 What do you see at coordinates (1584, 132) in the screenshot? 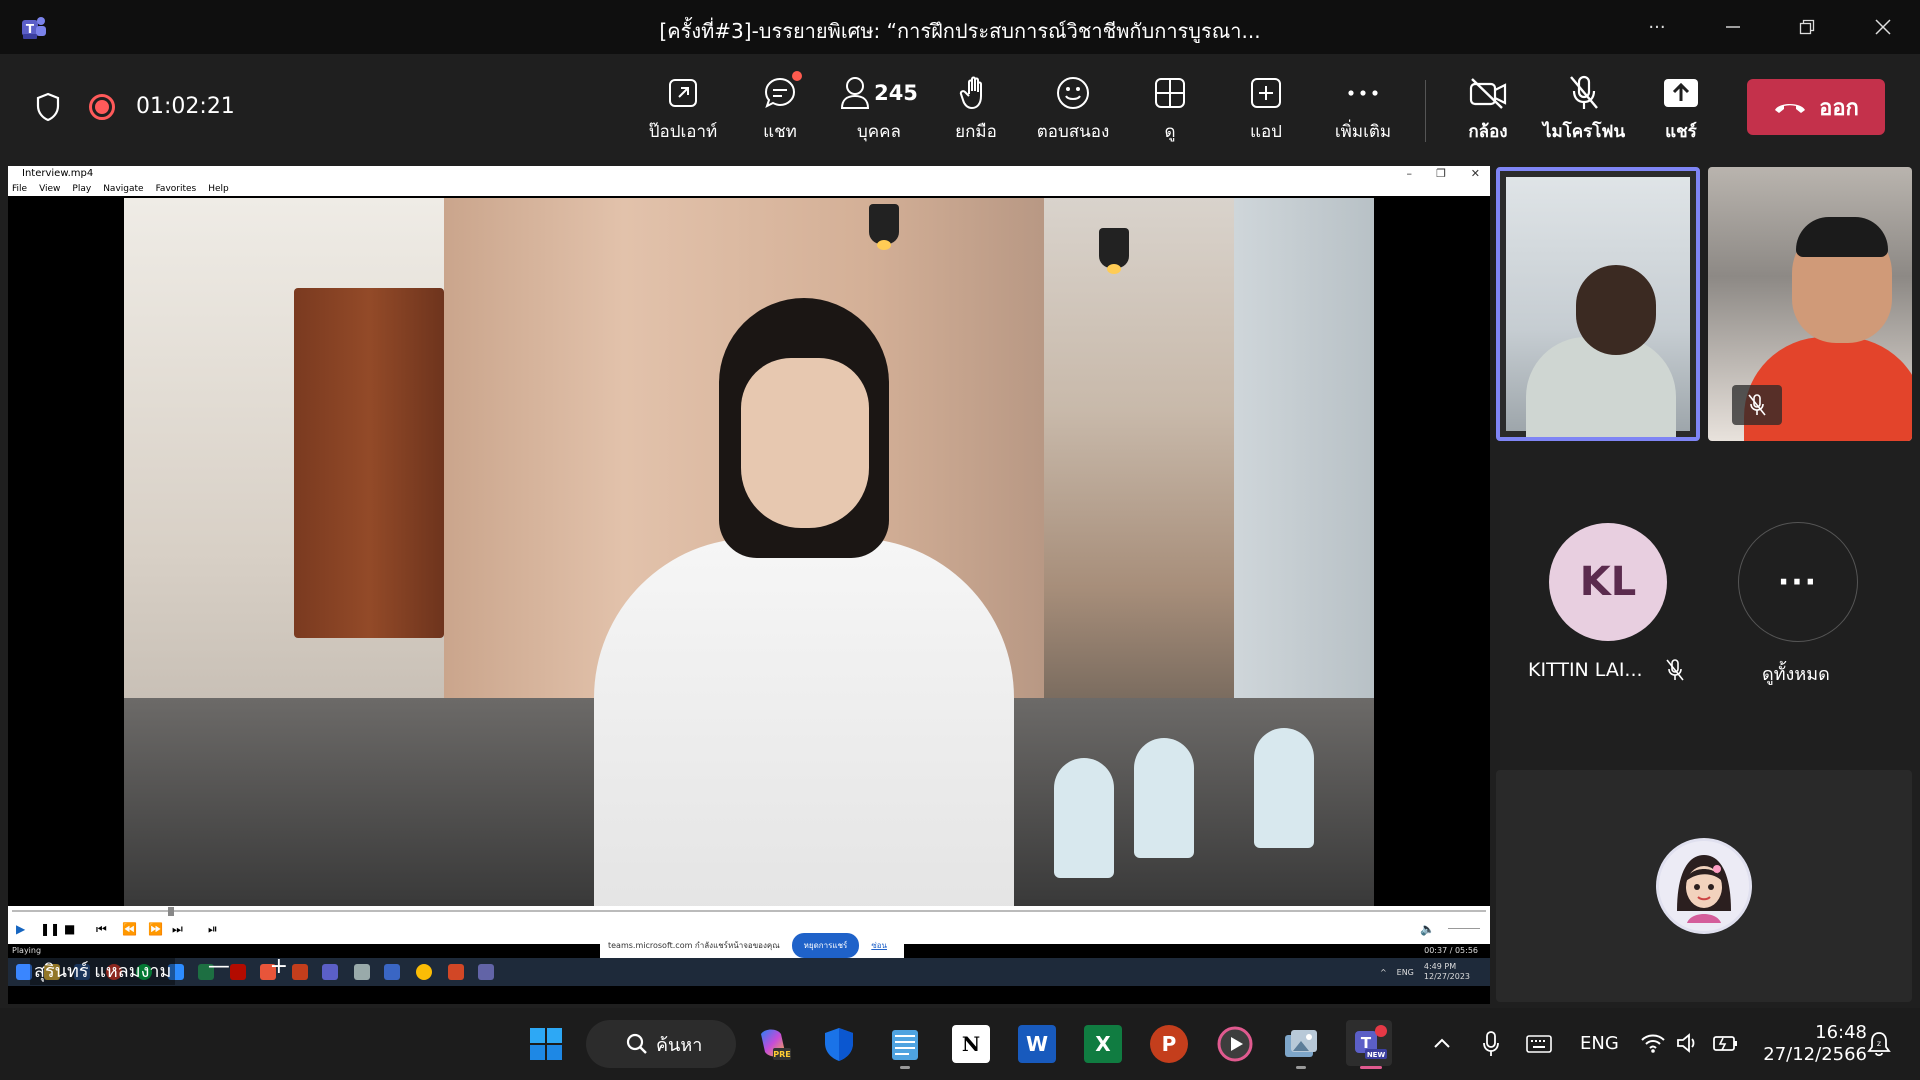
I see `mic-label: ไมโครโฟน` at bounding box center [1584, 132].